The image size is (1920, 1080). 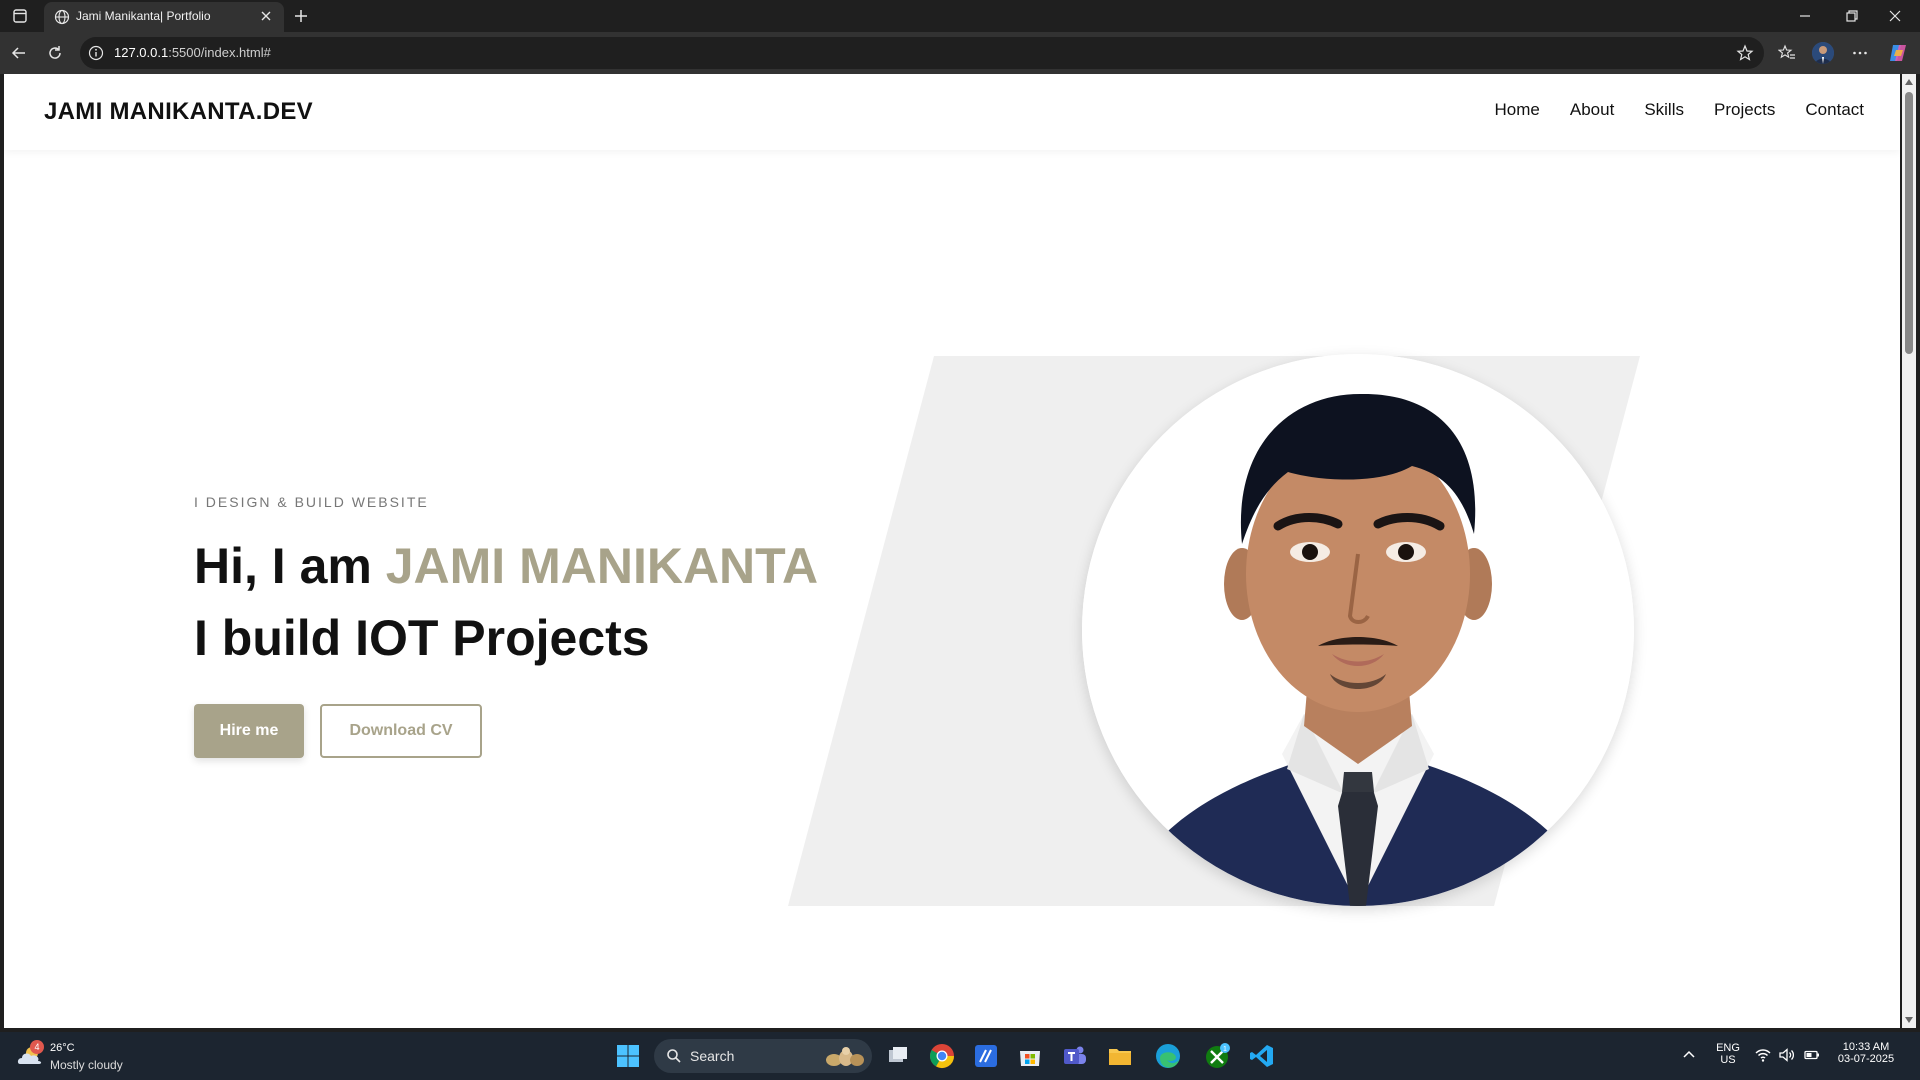 I want to click on windows-start-icon, so click(x=628, y=1056).